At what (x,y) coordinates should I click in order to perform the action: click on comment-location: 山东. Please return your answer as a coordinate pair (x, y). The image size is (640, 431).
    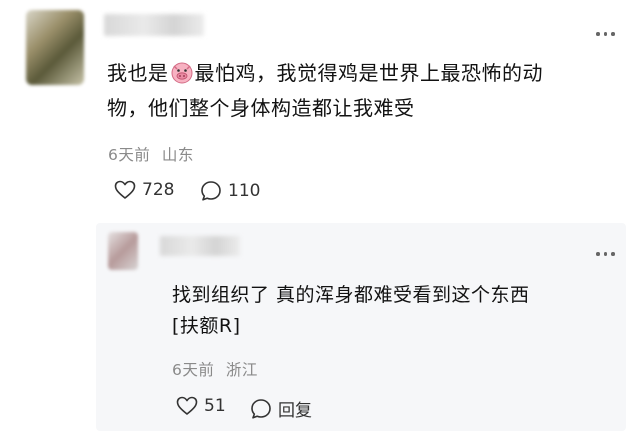
    Looking at the image, I should click on (177, 155).